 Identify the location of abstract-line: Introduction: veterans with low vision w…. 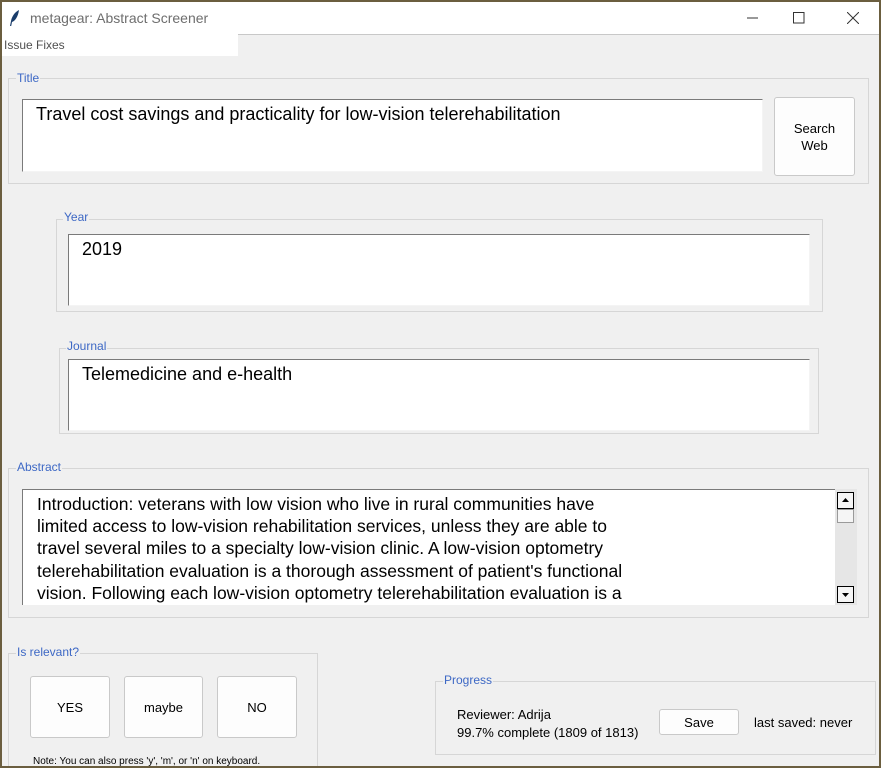
(316, 504).